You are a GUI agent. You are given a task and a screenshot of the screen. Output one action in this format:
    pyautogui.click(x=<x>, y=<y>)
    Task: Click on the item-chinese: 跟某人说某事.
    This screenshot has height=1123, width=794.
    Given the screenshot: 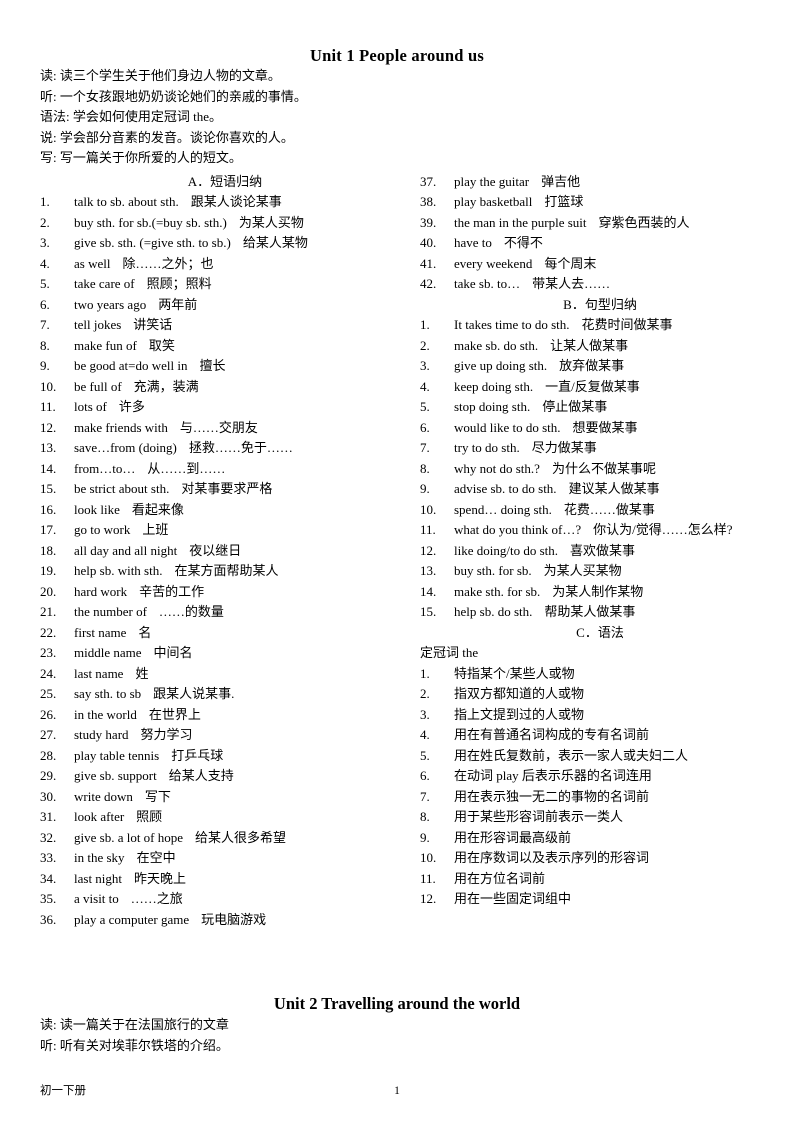 What is the action you would take?
    pyautogui.click(x=194, y=693)
    